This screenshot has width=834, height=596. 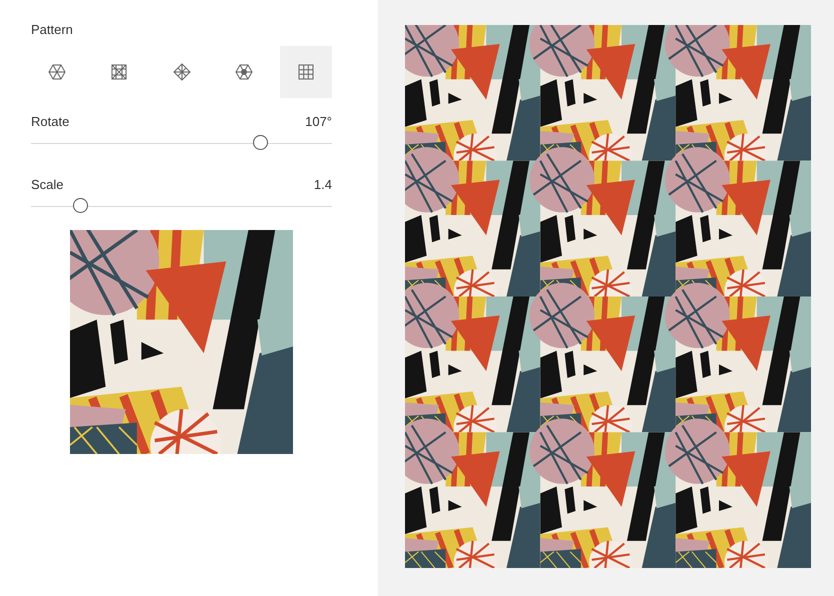 I want to click on grid-icon, so click(x=306, y=72).